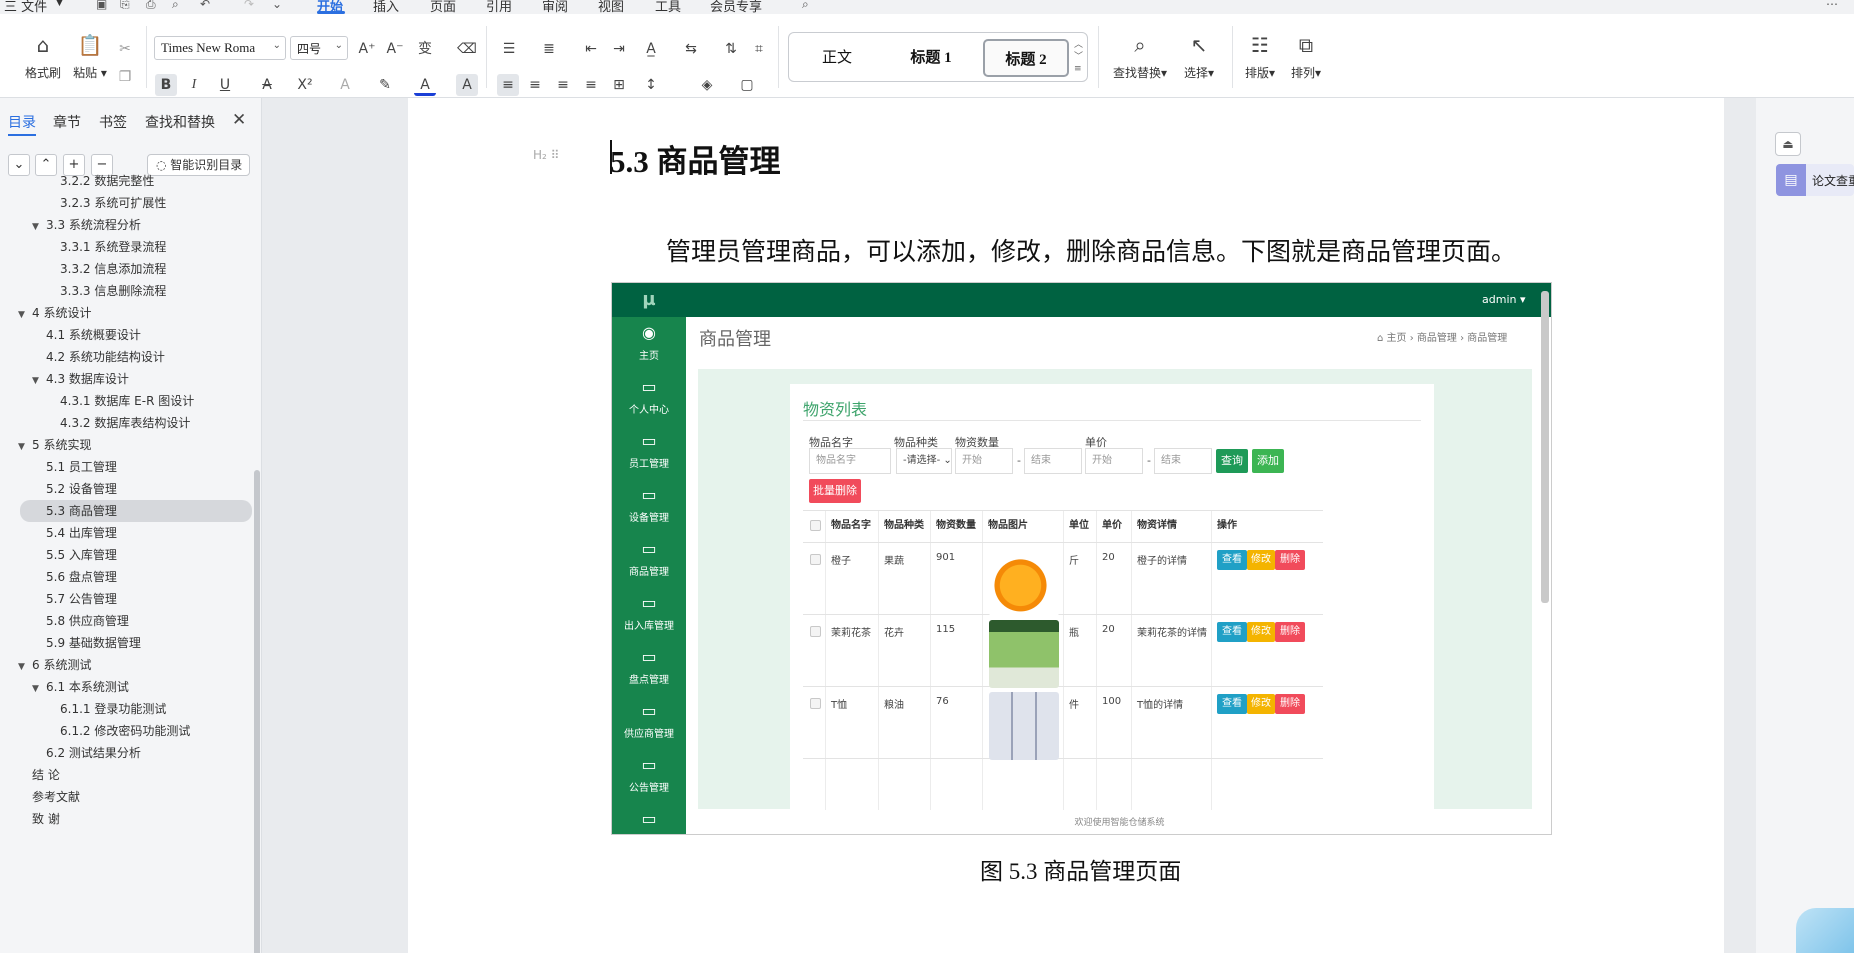 The image size is (1854, 953). I want to click on justify-button: ≡, so click(591, 85).